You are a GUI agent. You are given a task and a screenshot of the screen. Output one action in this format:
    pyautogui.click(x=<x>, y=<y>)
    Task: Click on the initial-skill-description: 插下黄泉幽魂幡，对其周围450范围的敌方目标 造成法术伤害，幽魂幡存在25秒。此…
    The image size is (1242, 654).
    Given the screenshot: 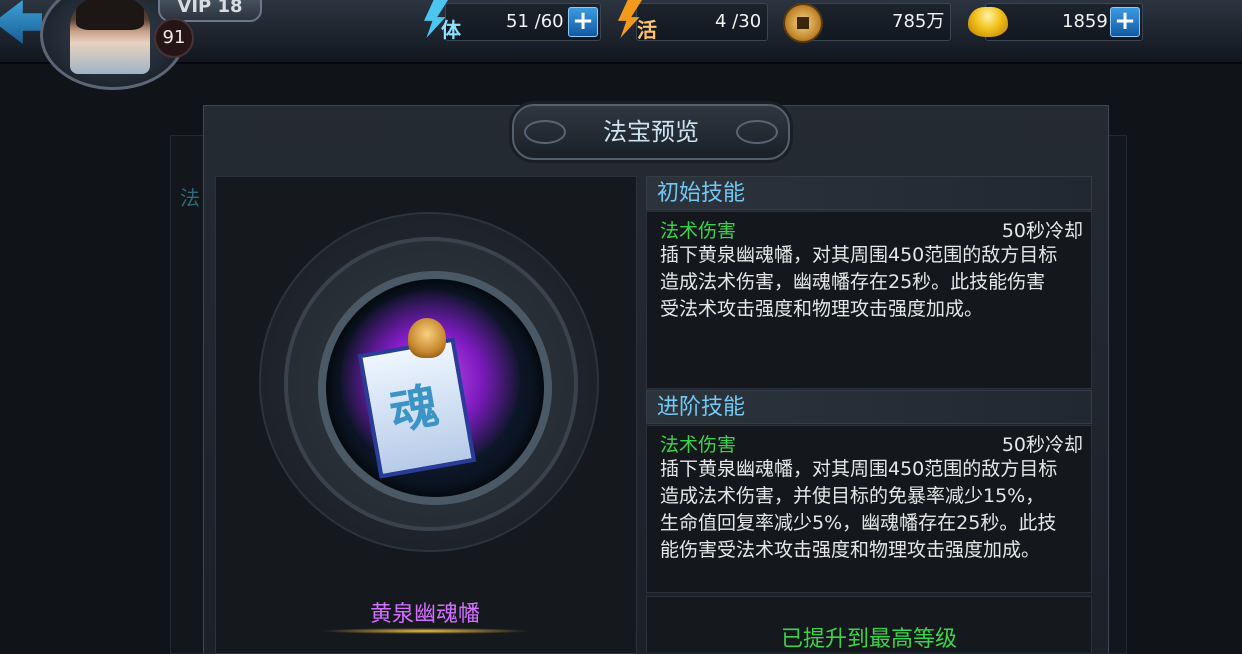 What is the action you would take?
    pyautogui.click(x=859, y=282)
    